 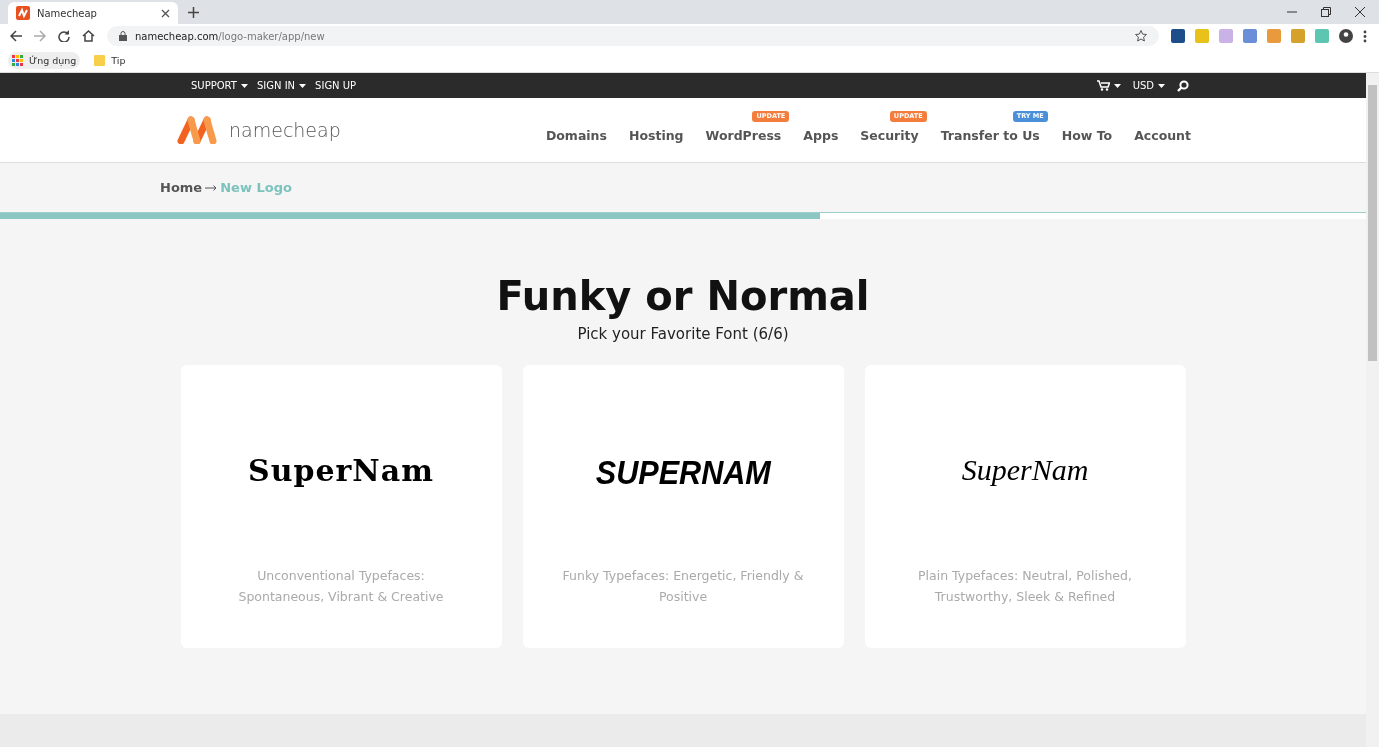 What do you see at coordinates (889, 135) in the screenshot?
I see `nav-link: Security` at bounding box center [889, 135].